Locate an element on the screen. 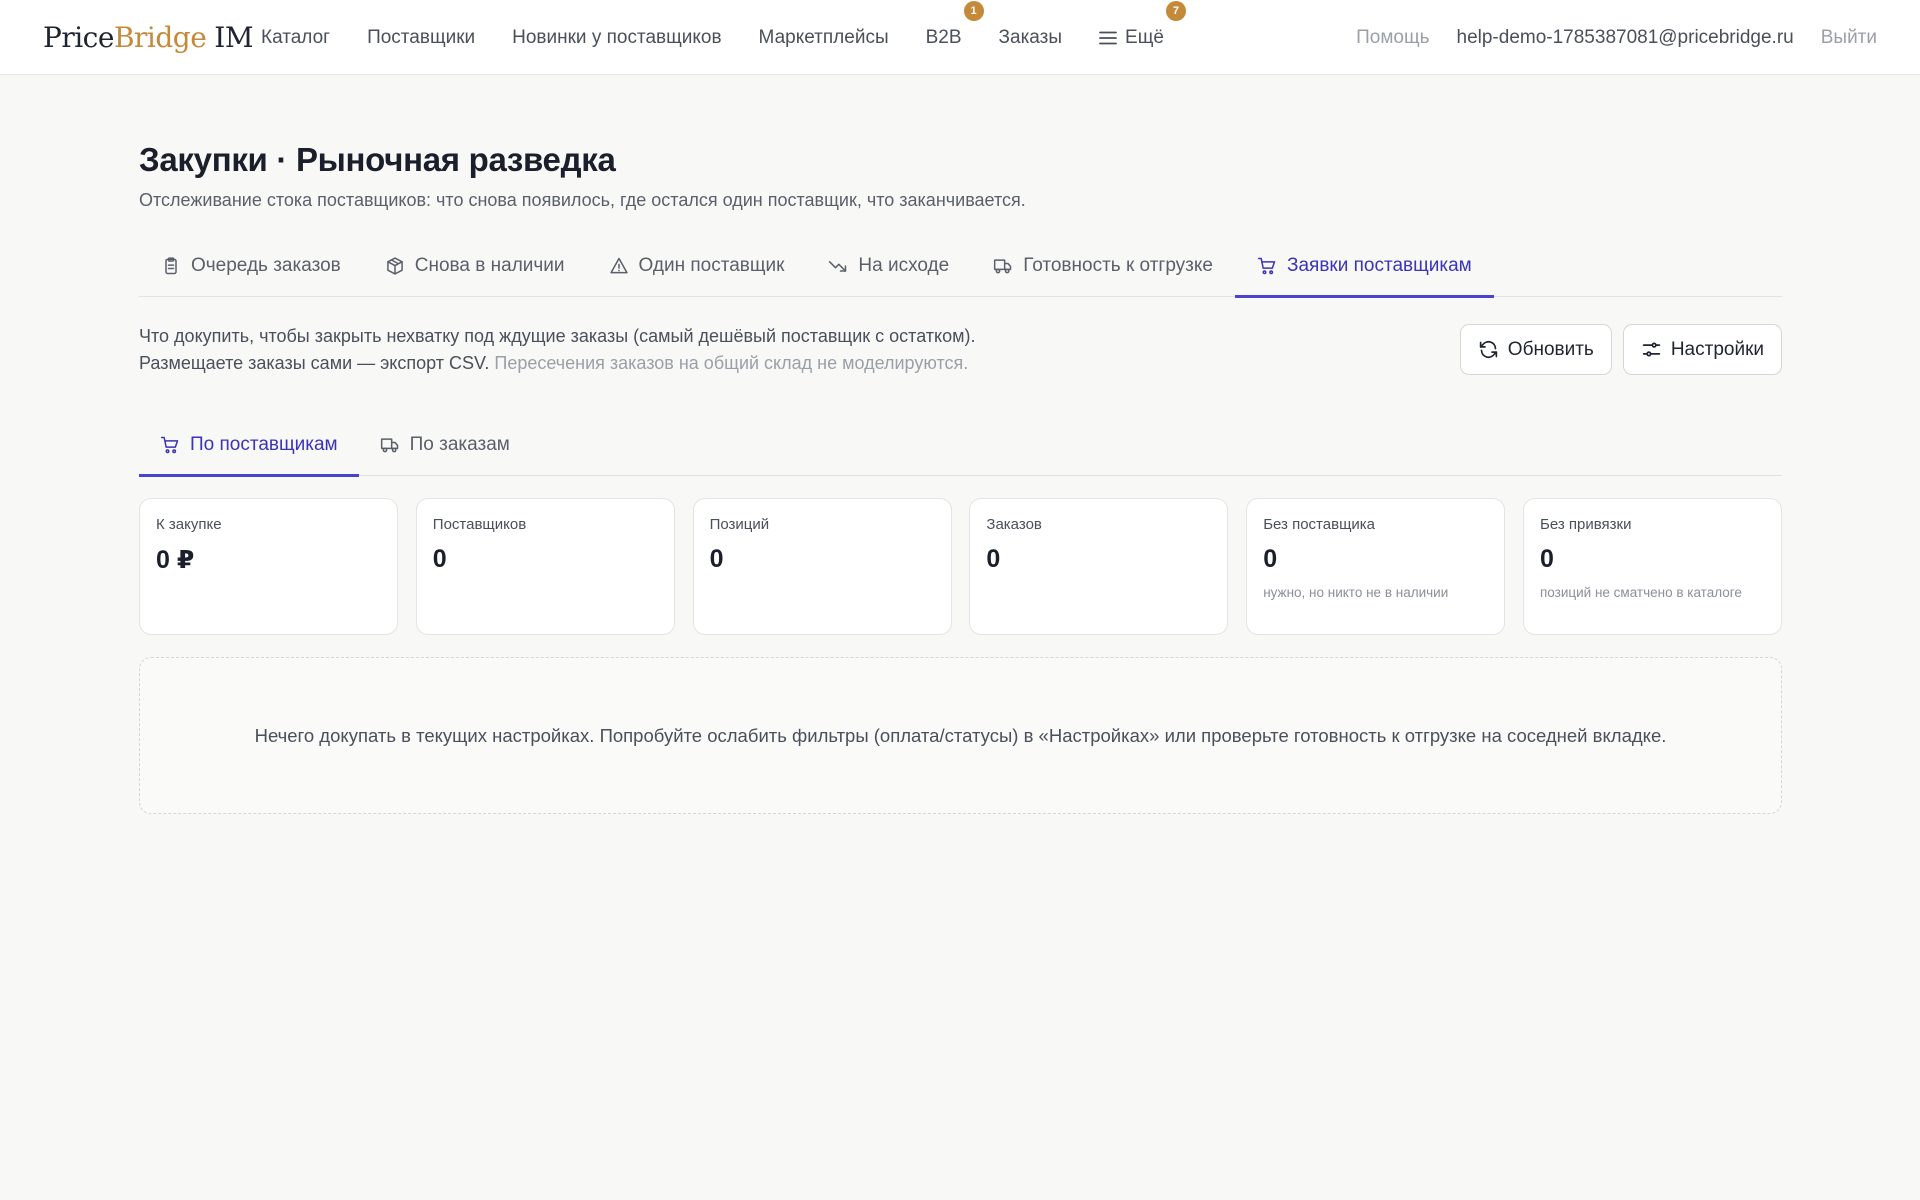 The image size is (1920, 1200). nav-label: Новинки у поставщиков is located at coordinates (617, 37).